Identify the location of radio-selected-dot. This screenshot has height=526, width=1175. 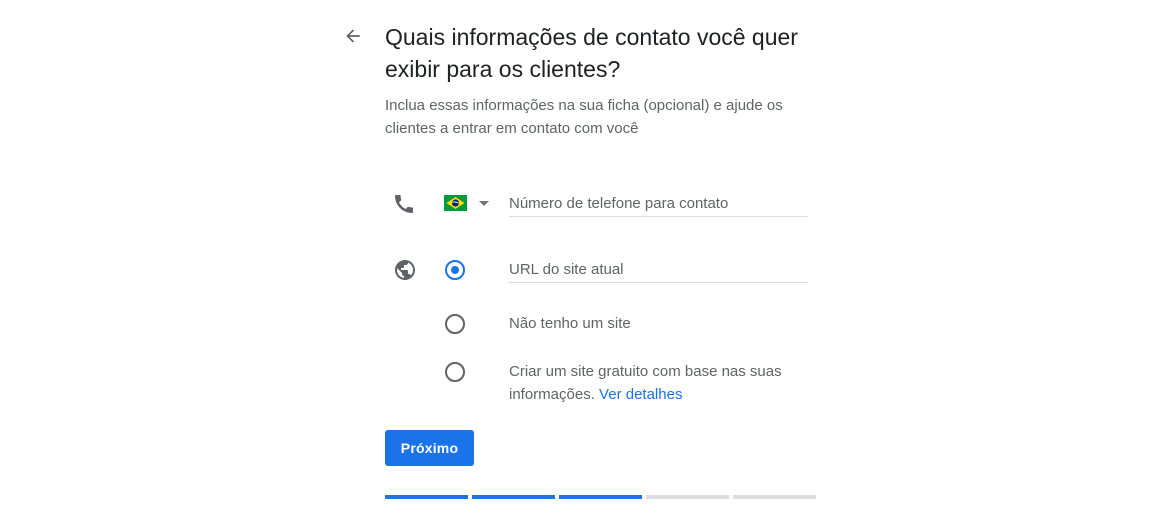
(455, 270).